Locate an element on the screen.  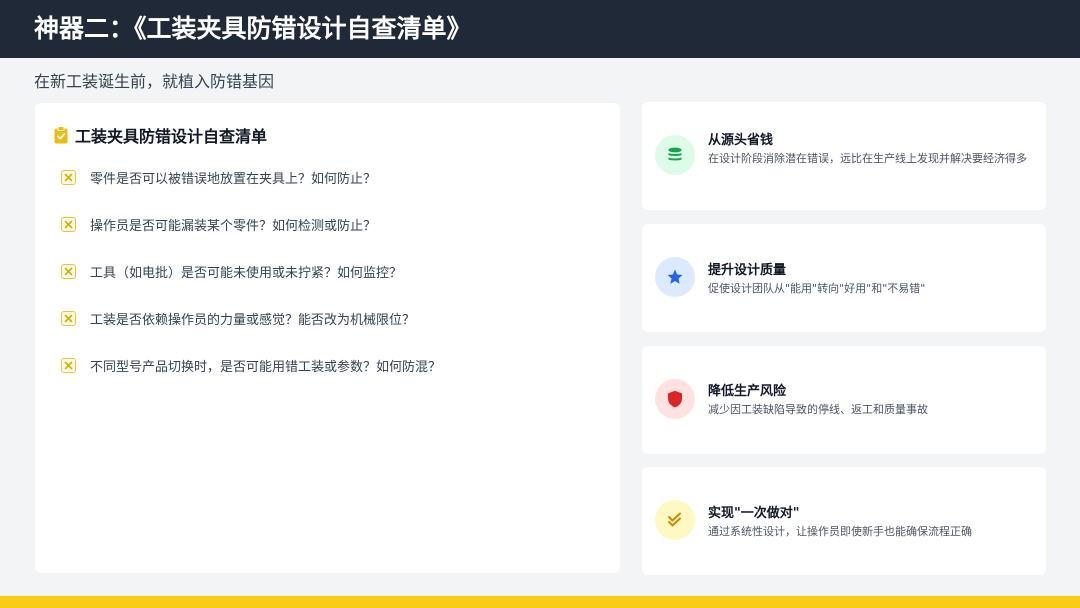
double-check-icon is located at coordinates (675, 520).